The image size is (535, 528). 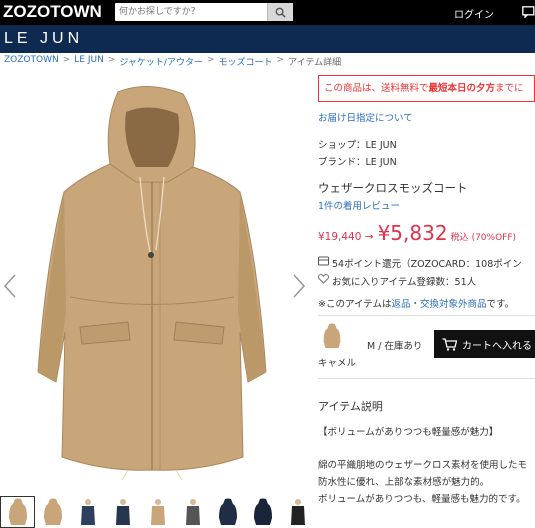 I want to click on add-to-cart-label: カートへ入れる, so click(x=497, y=346).